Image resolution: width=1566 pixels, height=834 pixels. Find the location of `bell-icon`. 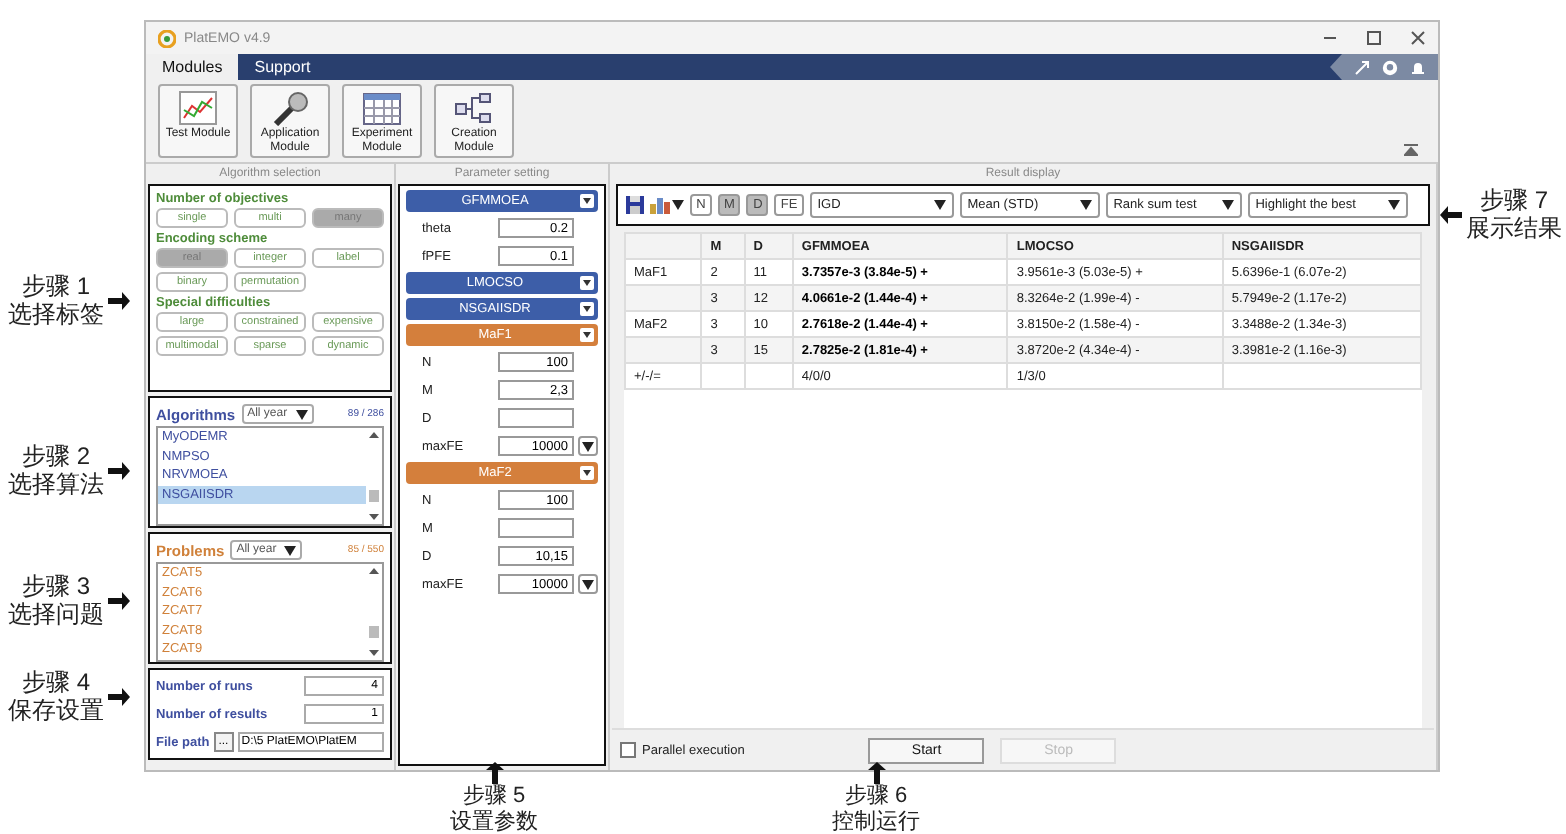

bell-icon is located at coordinates (1418, 67).